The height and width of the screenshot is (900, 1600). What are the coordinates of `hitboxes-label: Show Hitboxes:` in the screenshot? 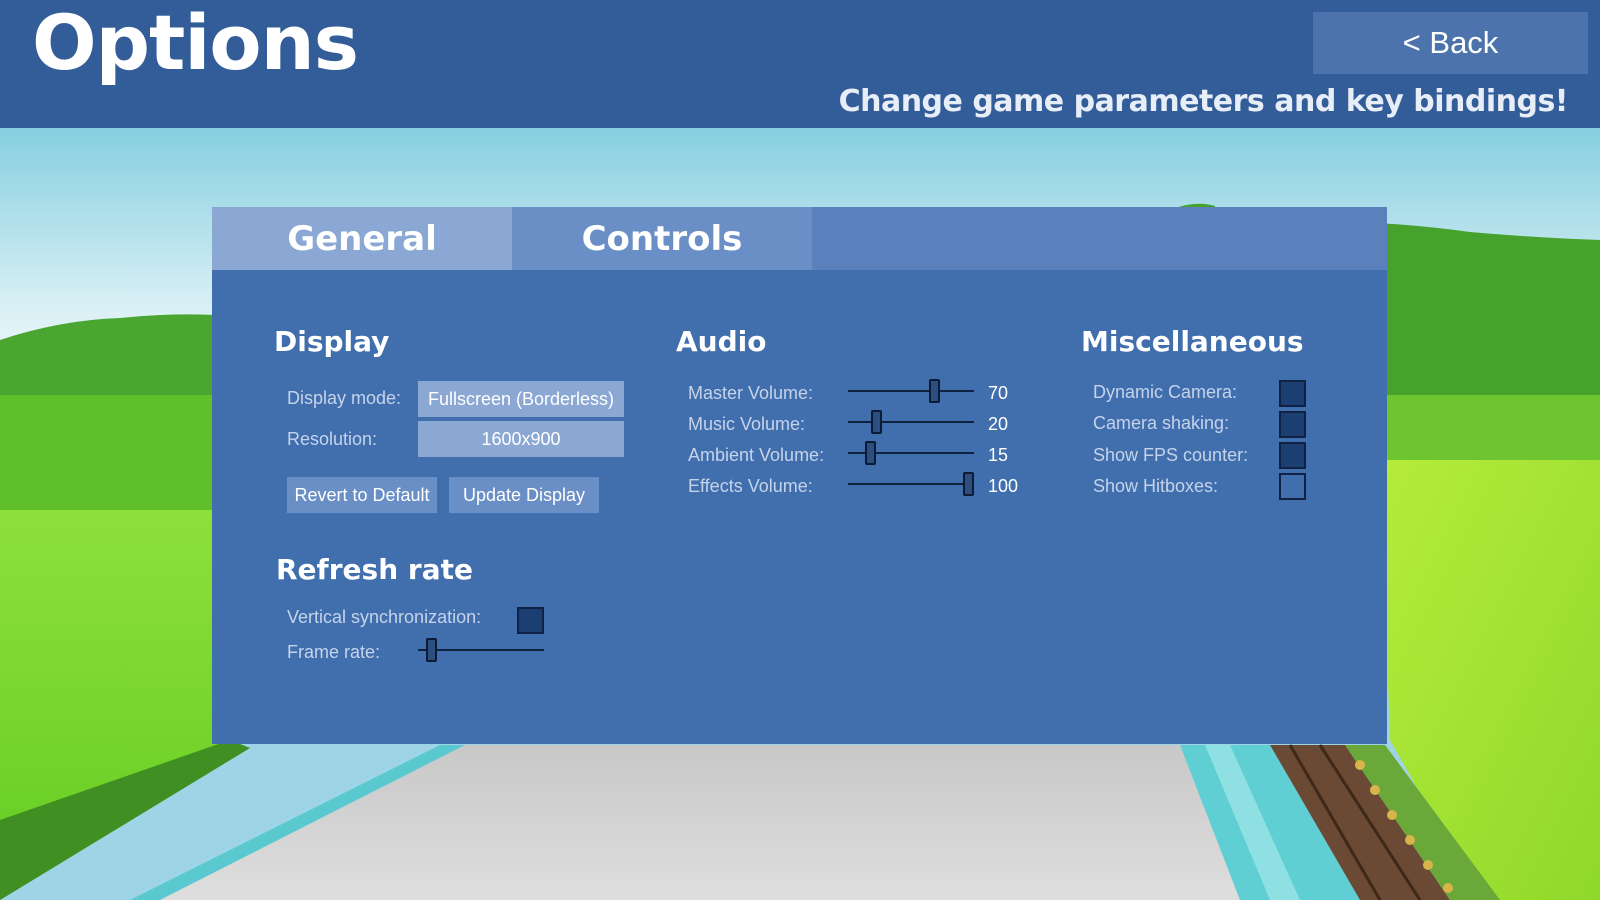 It's located at (1156, 486).